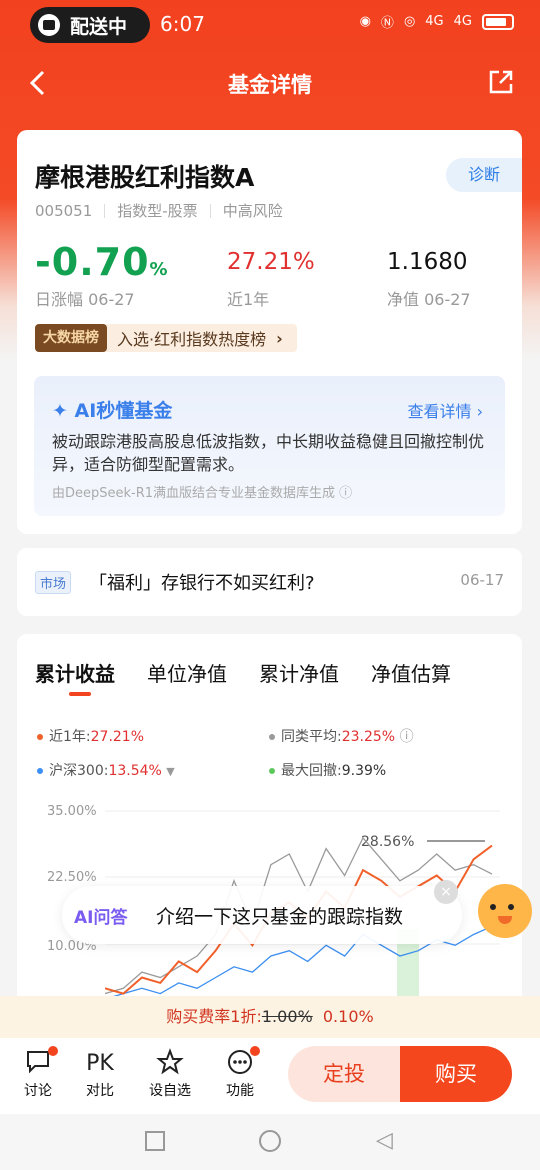 This screenshot has width=540, height=1170. What do you see at coordinates (505, 911) in the screenshot?
I see `mascot-icon` at bounding box center [505, 911].